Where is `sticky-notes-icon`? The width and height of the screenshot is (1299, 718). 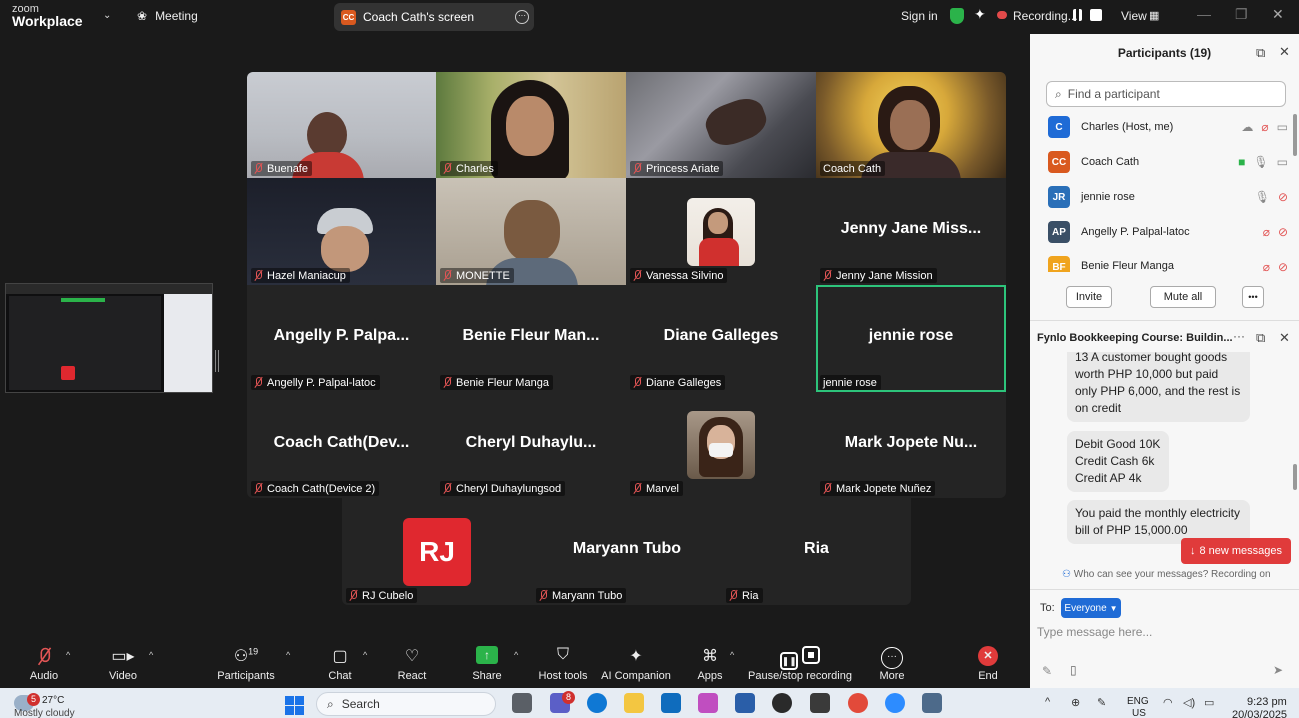
sticky-notes-icon is located at coordinates (820, 703).